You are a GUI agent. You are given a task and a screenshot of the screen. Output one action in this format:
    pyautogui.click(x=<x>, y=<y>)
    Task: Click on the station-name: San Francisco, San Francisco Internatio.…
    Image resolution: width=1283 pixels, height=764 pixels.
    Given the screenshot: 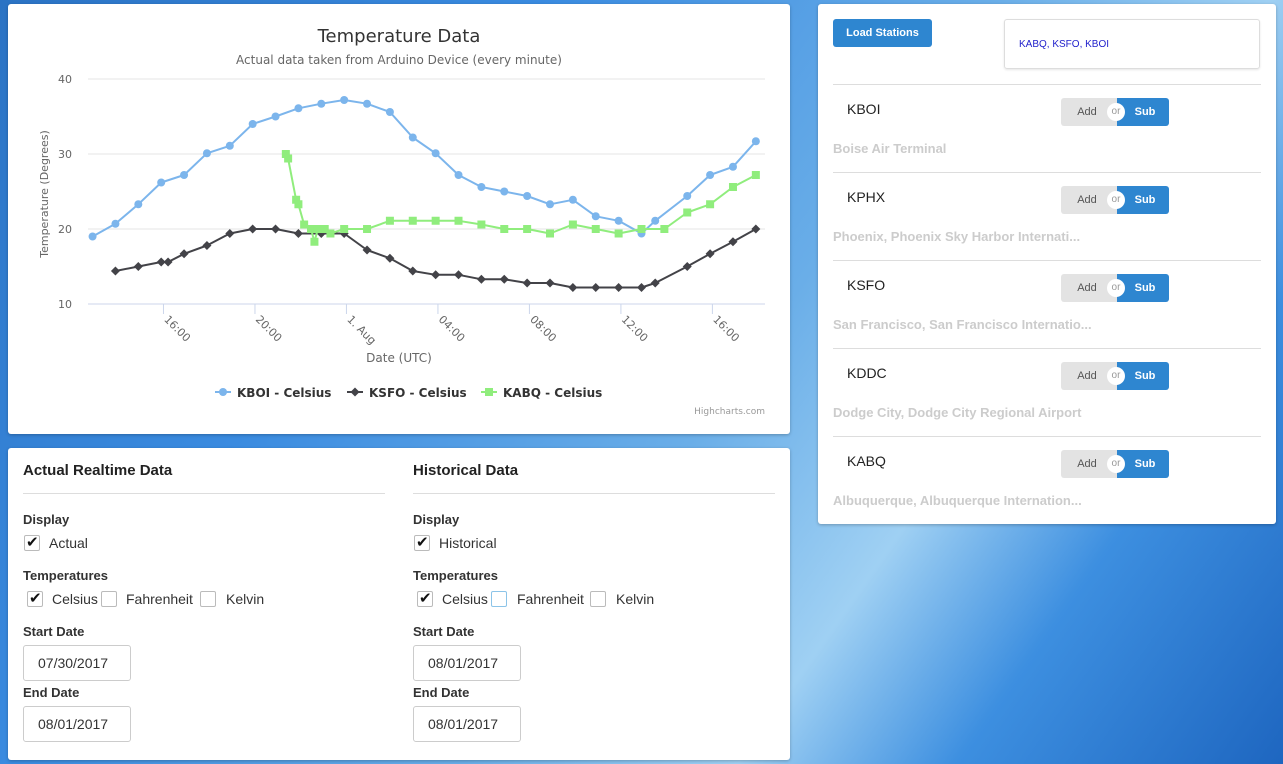 What is the action you would take?
    pyautogui.click(x=962, y=324)
    